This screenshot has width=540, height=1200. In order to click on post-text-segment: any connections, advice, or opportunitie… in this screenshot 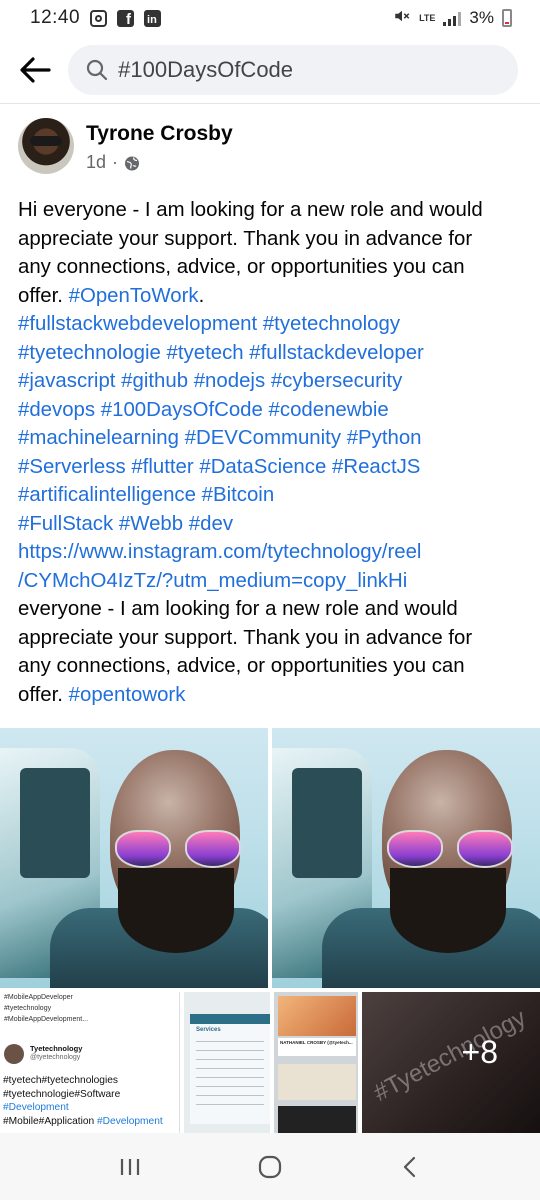, I will do `click(241, 267)`.